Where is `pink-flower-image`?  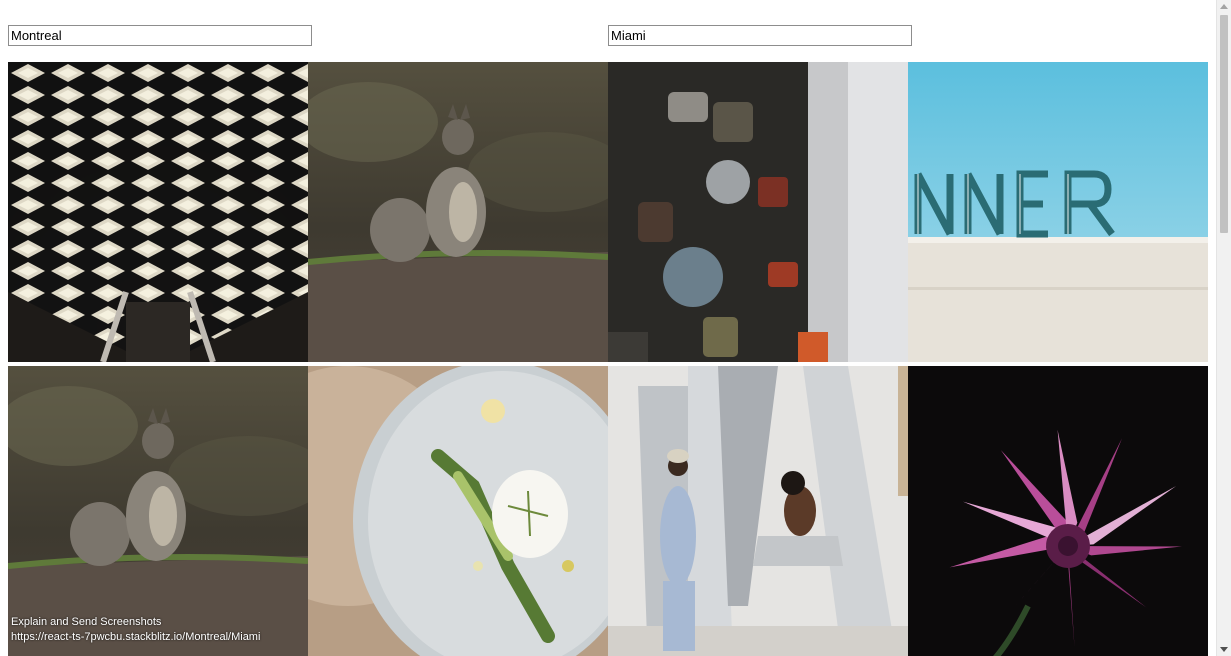 pink-flower-image is located at coordinates (1058, 511).